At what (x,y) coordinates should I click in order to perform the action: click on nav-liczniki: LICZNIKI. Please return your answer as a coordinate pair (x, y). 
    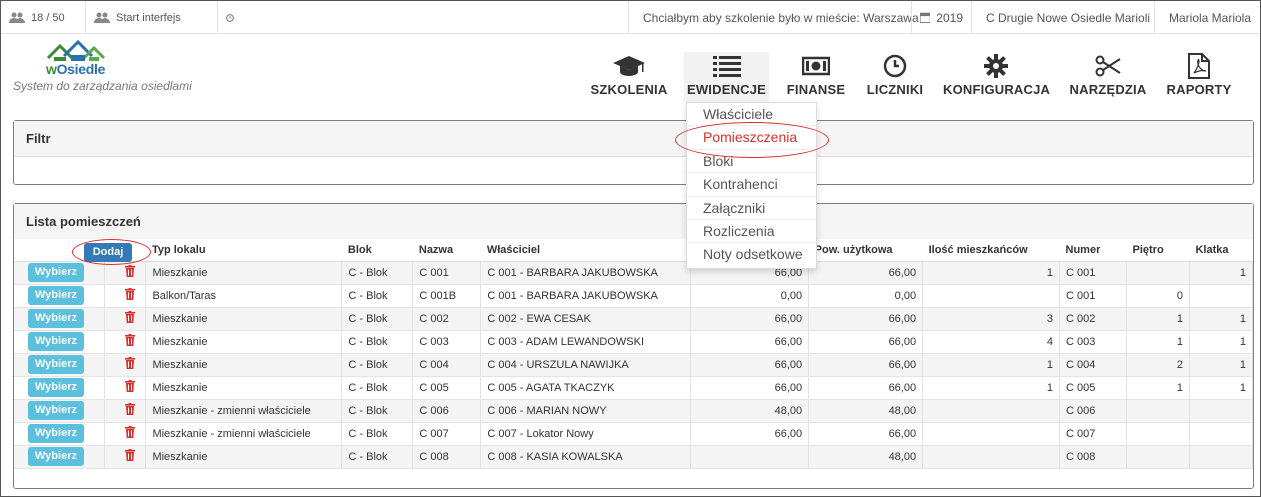
    Looking at the image, I should click on (895, 77).